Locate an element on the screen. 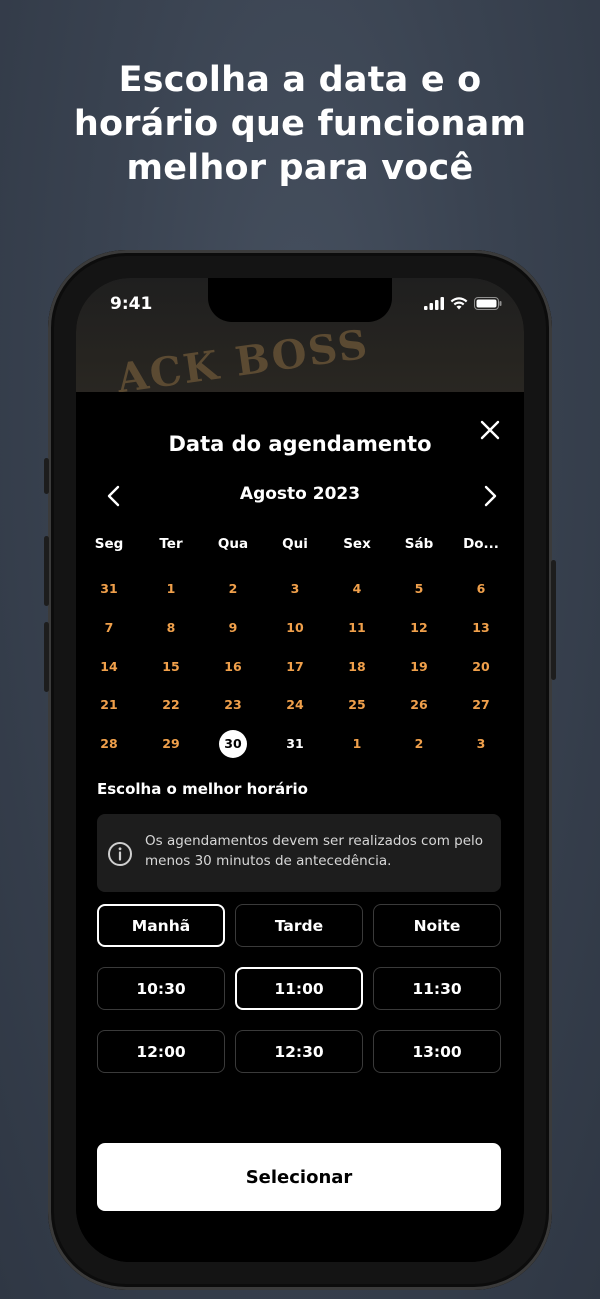  time-slot-selected: 11:00 is located at coordinates (299, 988).